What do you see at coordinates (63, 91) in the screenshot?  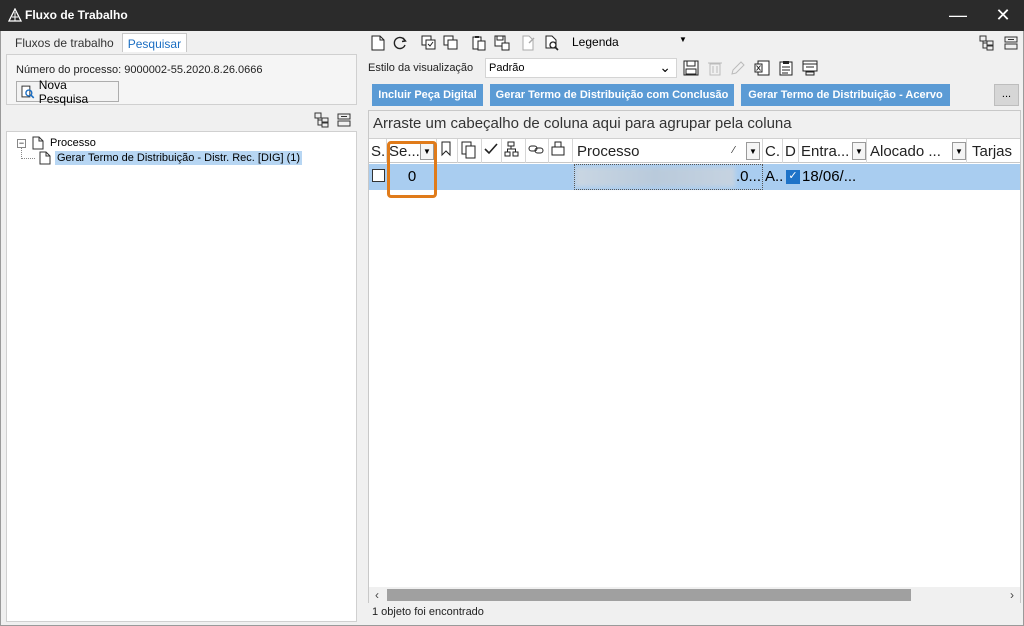 I see `new-search-label: Nova Pesquisa` at bounding box center [63, 91].